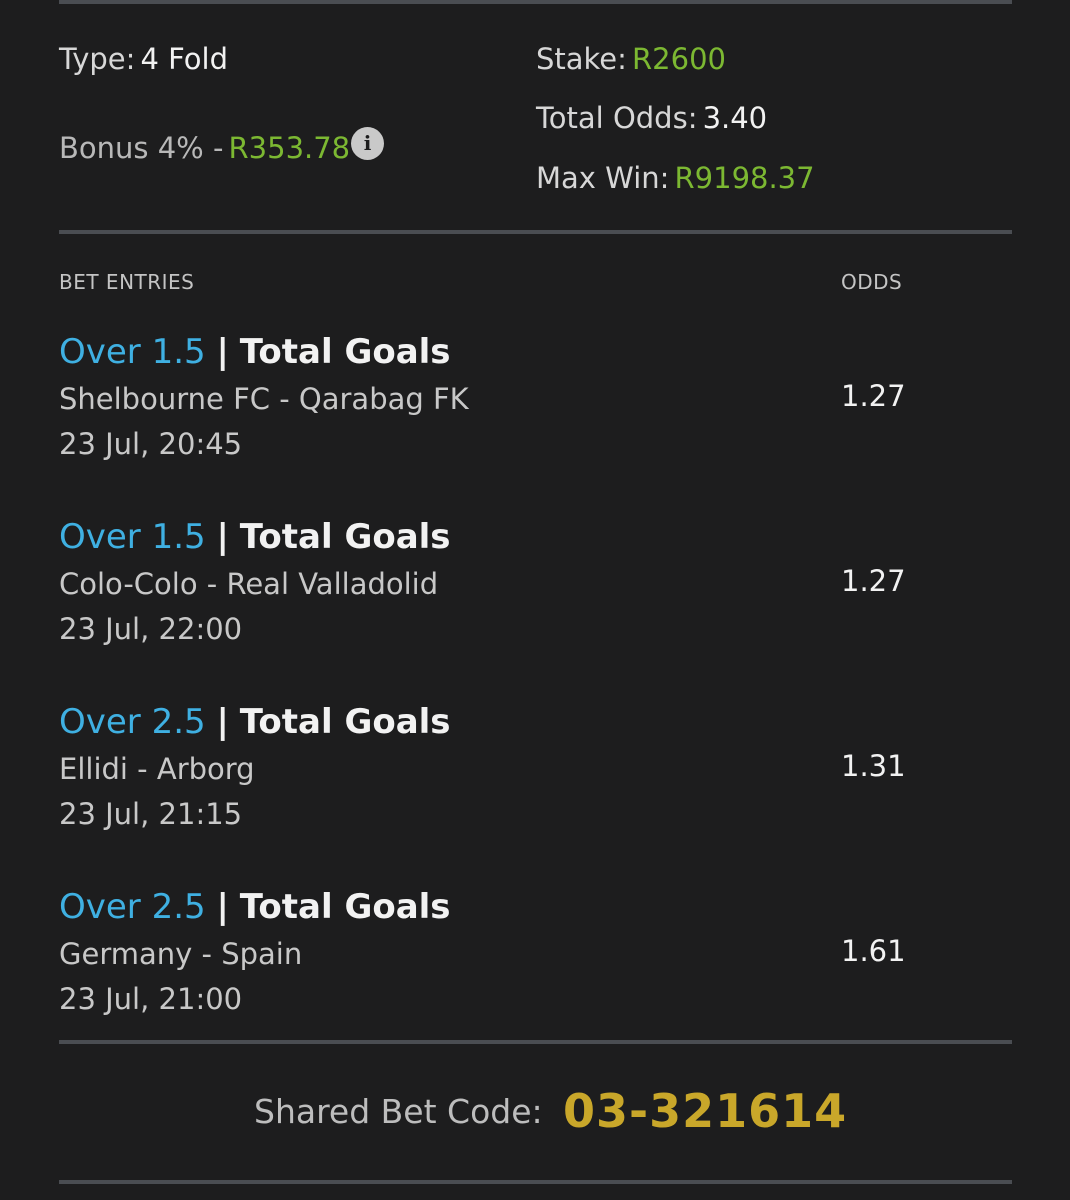 The width and height of the screenshot is (1070, 1200). Describe the element at coordinates (264, 399) in the screenshot. I see `entry-match: Shelbourne FC - Qarabag FK` at that location.